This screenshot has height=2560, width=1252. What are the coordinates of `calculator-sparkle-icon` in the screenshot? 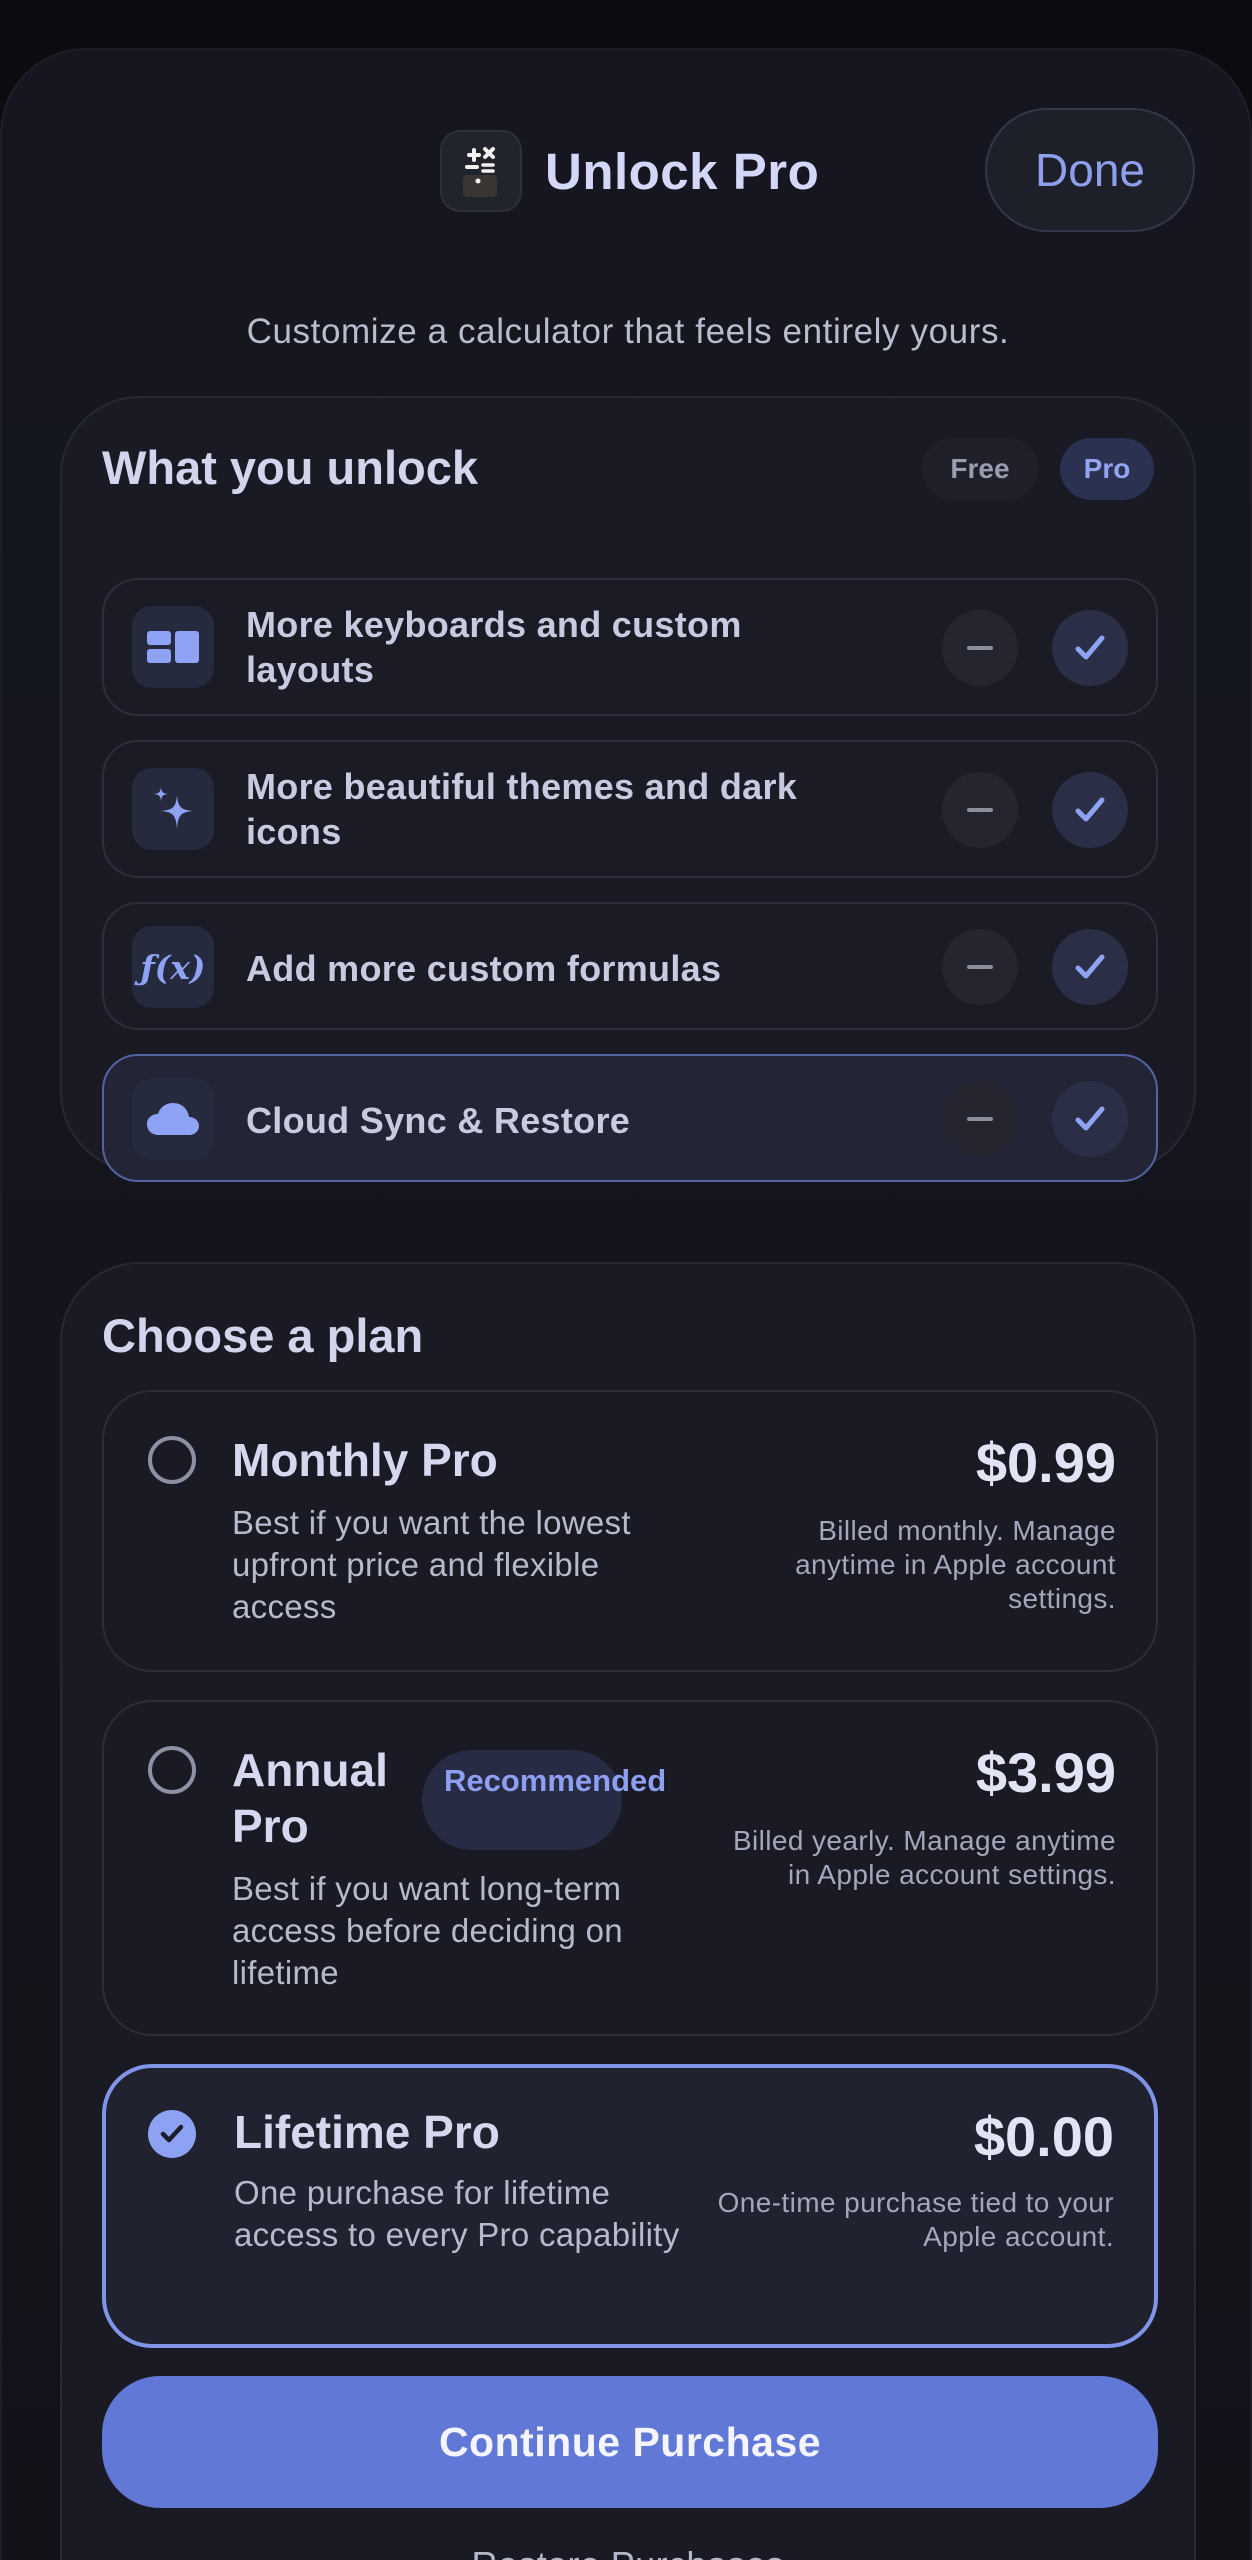 It's located at (480, 172).